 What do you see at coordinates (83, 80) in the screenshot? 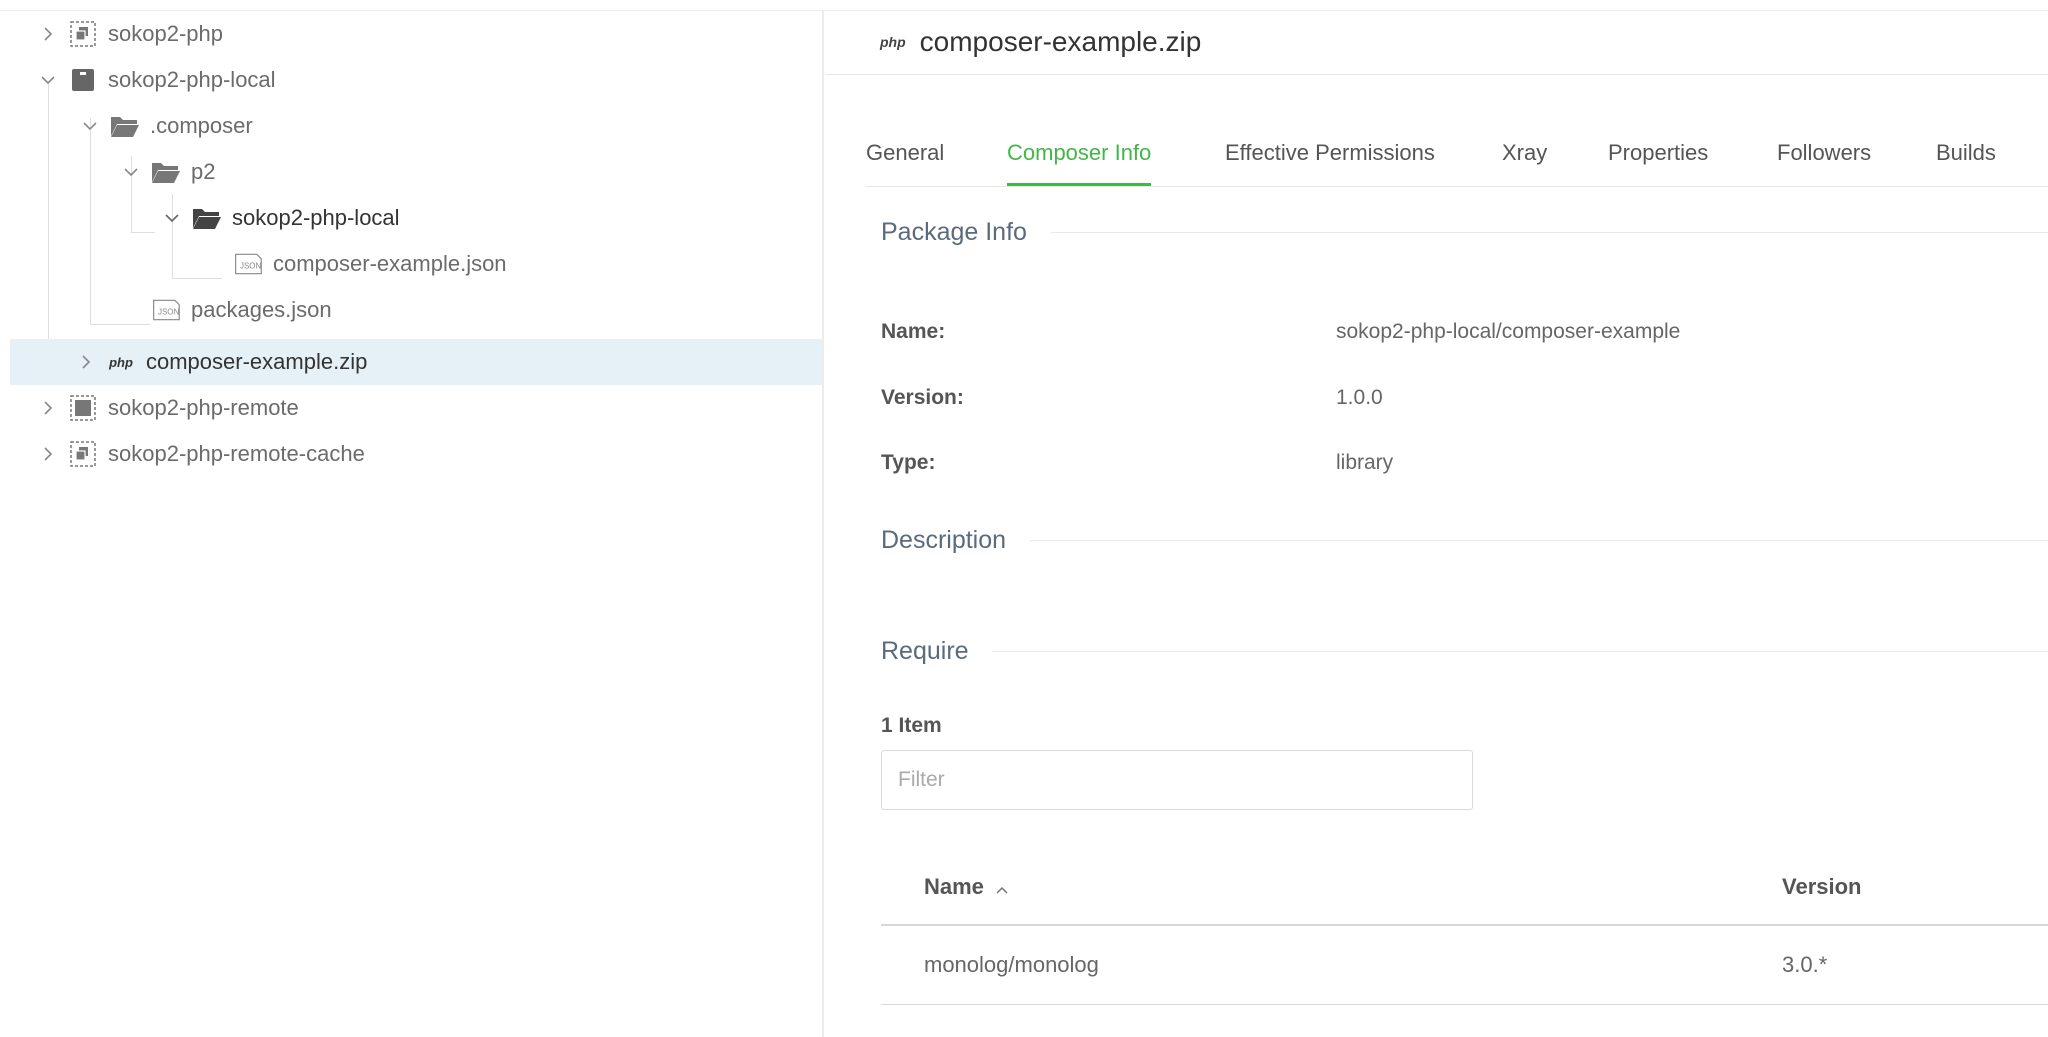
I see `local-repo-icon` at bounding box center [83, 80].